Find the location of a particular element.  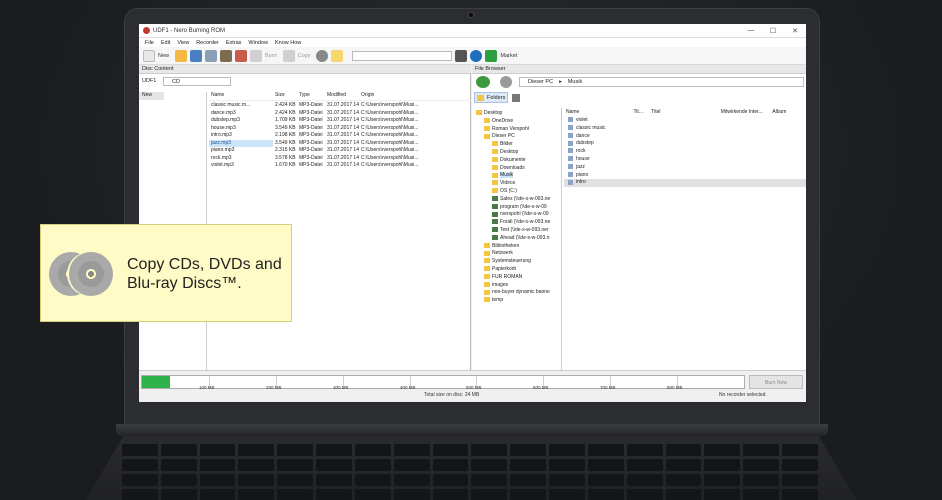

folder-tree-item: Netzwerk is located at coordinates (516, 254).